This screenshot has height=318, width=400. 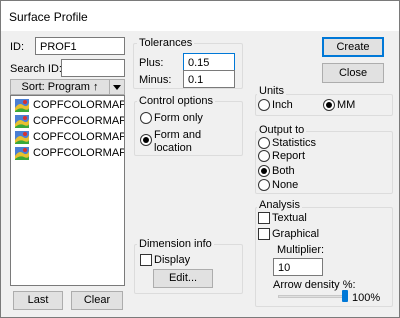 I want to click on none-label: None, so click(x=285, y=185).